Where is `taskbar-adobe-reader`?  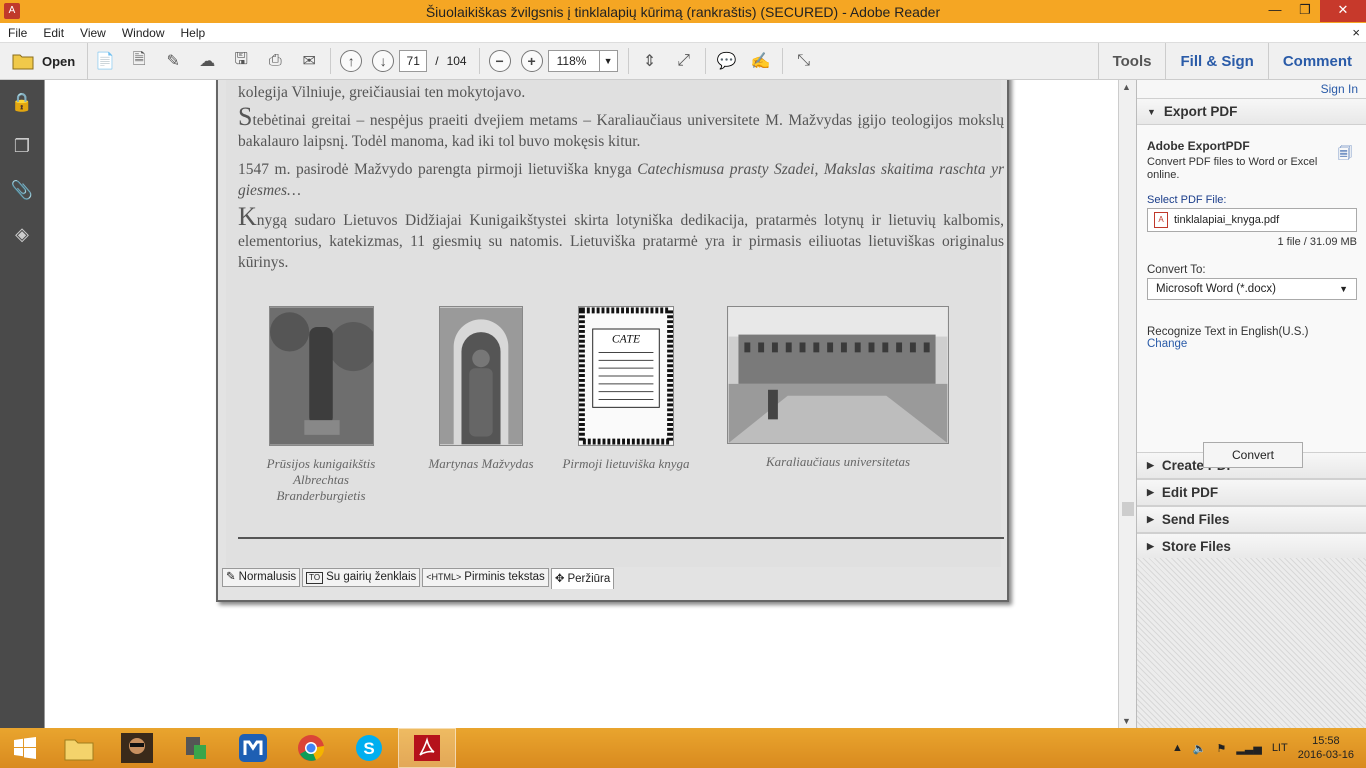 taskbar-adobe-reader is located at coordinates (427, 748).